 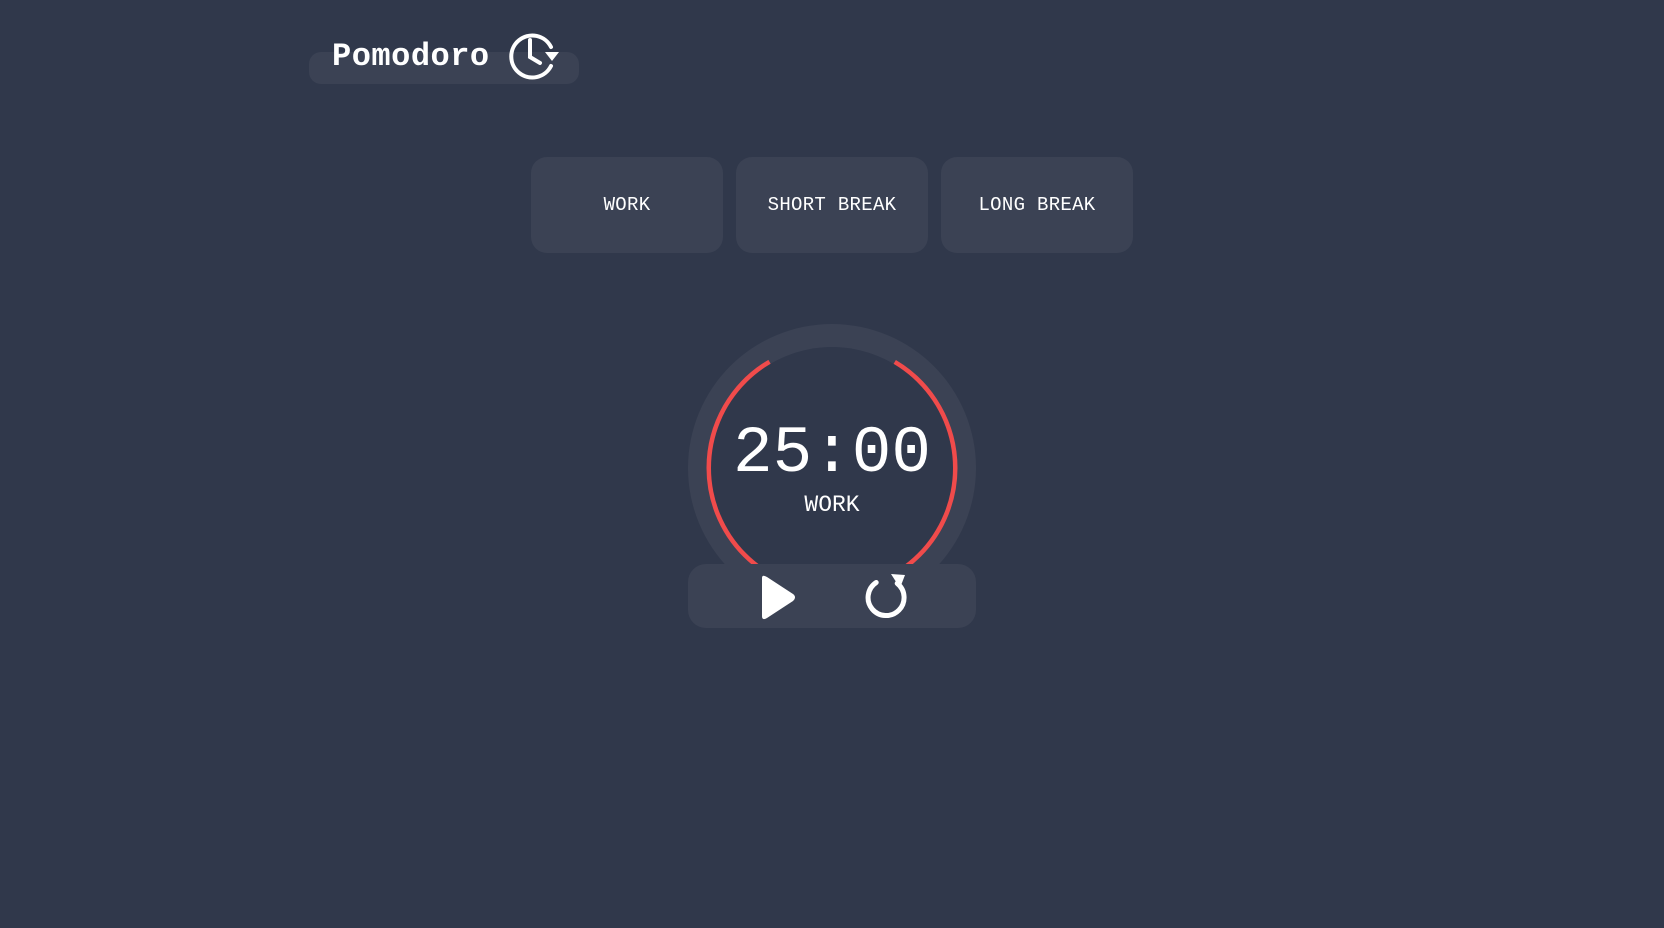 I want to click on clock-history-icon, so click(x=534, y=56).